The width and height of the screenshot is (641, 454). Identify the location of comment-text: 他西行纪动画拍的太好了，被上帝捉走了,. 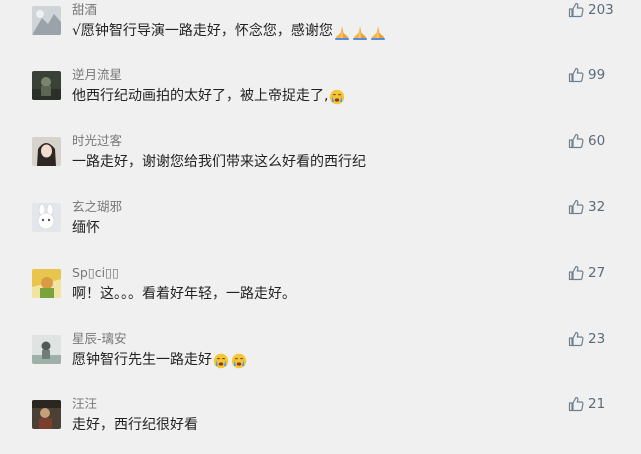
(209, 97).